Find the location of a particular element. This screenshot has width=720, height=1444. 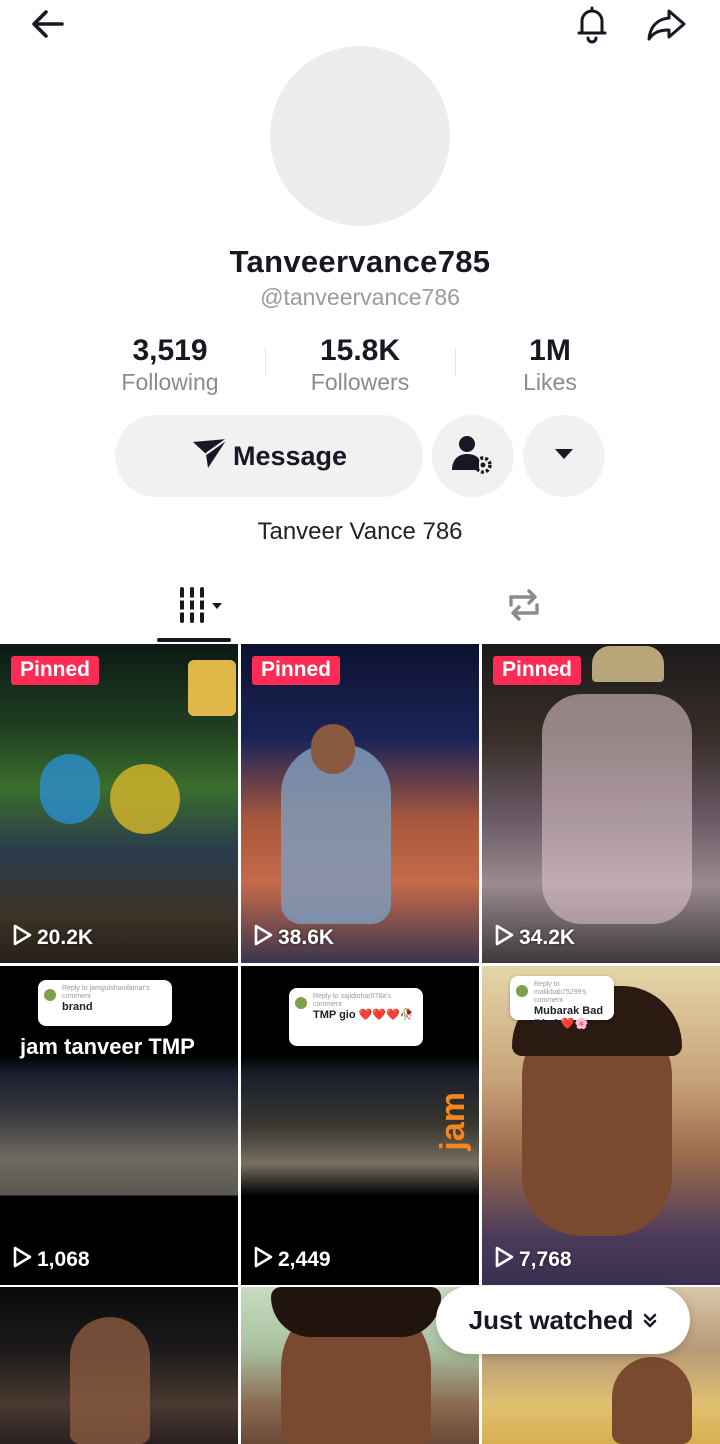

video-thumbnail: Pinned 38.6K is located at coordinates (360, 803).